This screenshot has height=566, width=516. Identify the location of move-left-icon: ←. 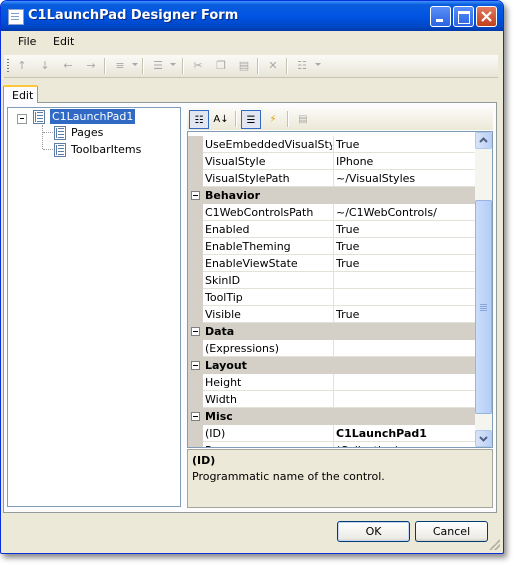
(68, 66).